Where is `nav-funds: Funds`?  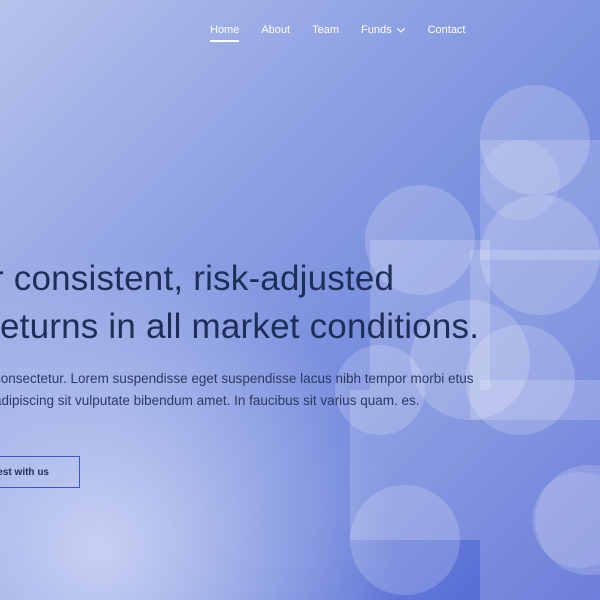
nav-funds: Funds is located at coordinates (383, 33).